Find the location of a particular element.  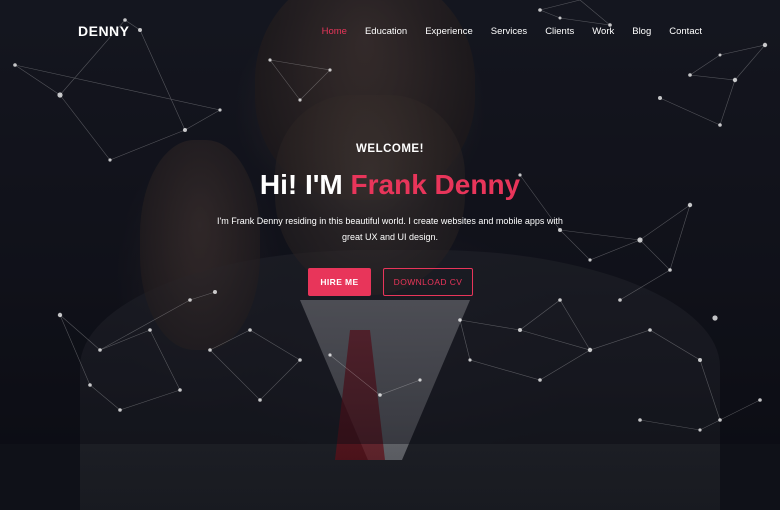

download-cv-button: DOWNLOAD CV is located at coordinates (428, 282).